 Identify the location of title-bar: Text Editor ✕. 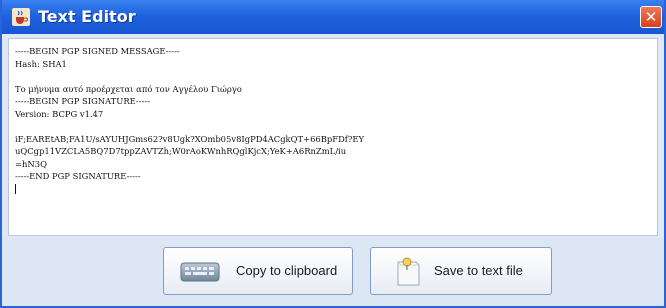
(333, 17).